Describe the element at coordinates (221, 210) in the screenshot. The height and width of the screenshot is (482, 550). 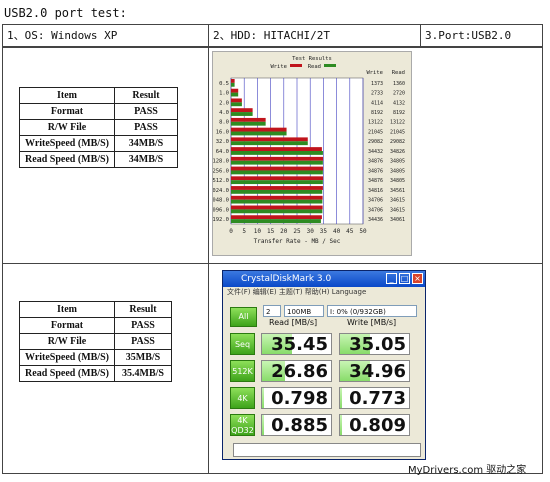
I see `category-label: 4096.0` at that location.